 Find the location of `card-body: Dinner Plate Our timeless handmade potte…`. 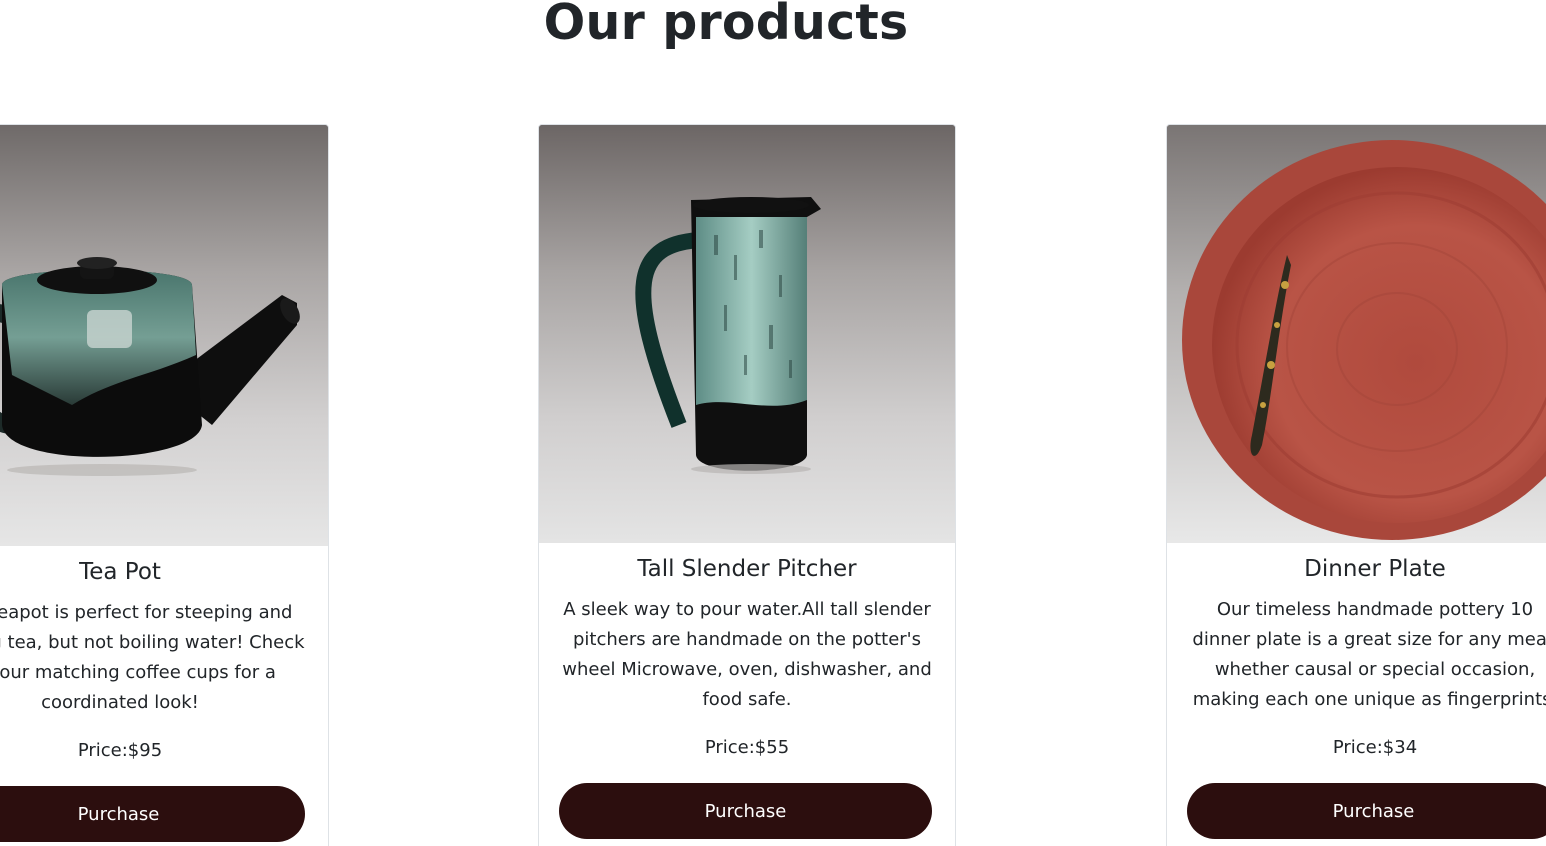

card-body: Dinner Plate Our timeless handmade potte… is located at coordinates (1356, 691).